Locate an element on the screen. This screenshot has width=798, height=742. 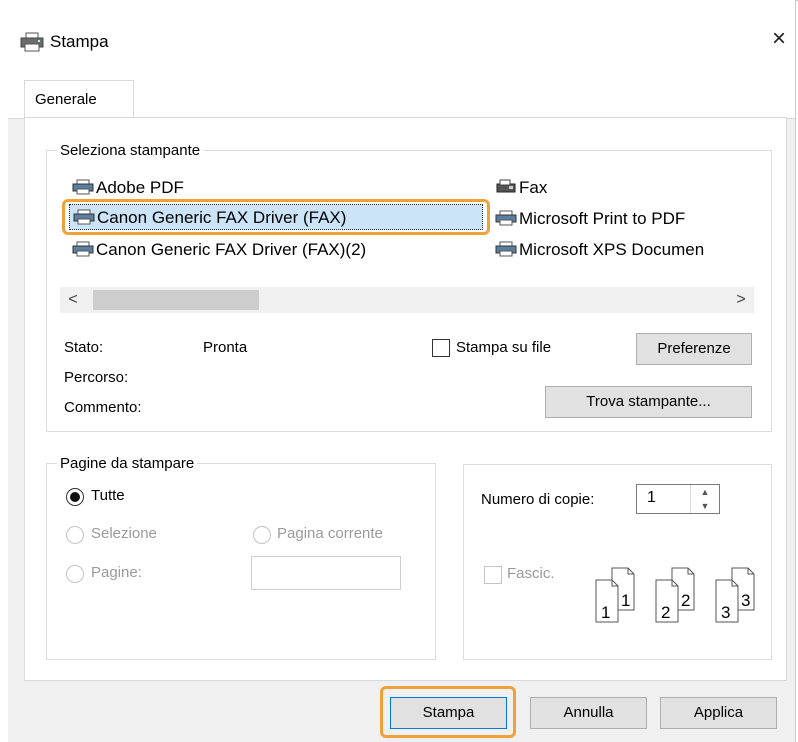
tab-generale: Generale is located at coordinates (79, 99).